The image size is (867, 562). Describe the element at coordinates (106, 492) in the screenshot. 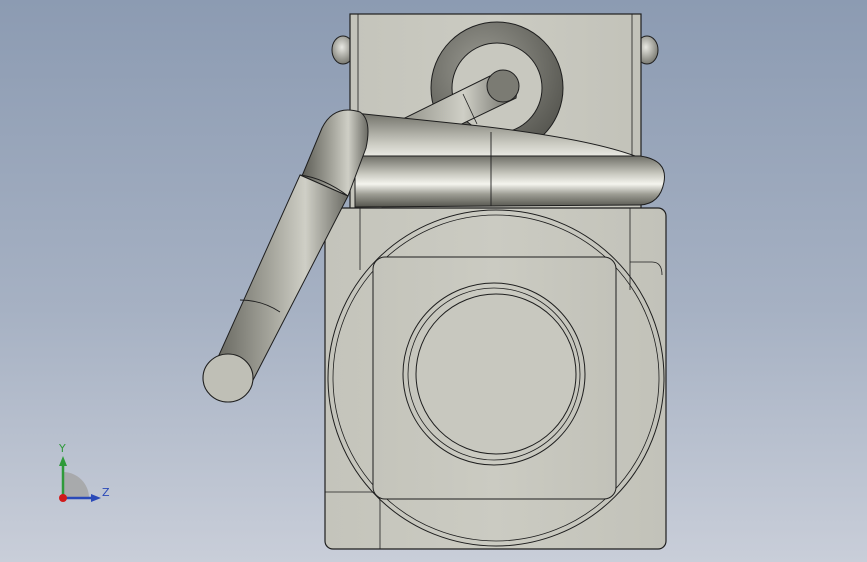

I see `z-axis-label: Z` at that location.